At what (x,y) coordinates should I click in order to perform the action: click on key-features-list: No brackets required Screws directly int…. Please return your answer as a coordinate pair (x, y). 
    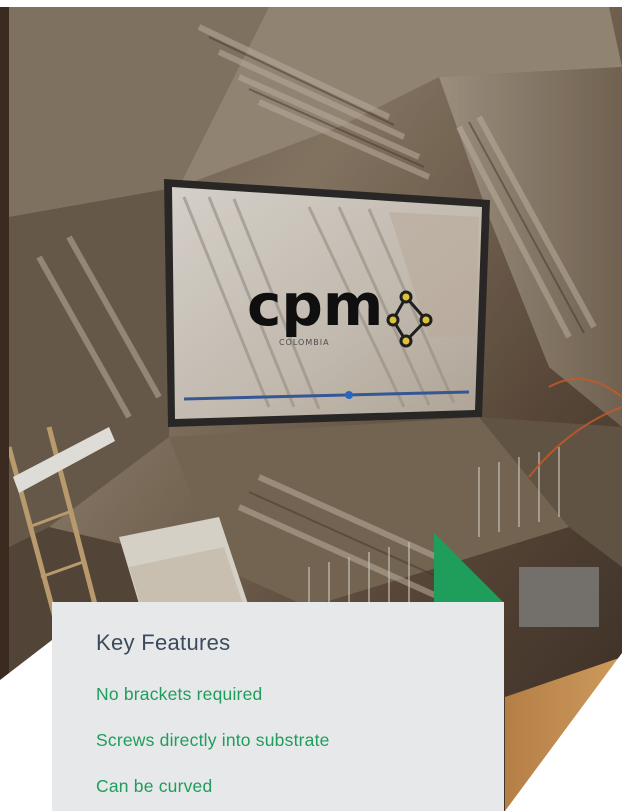
    Looking at the image, I should click on (213, 747).